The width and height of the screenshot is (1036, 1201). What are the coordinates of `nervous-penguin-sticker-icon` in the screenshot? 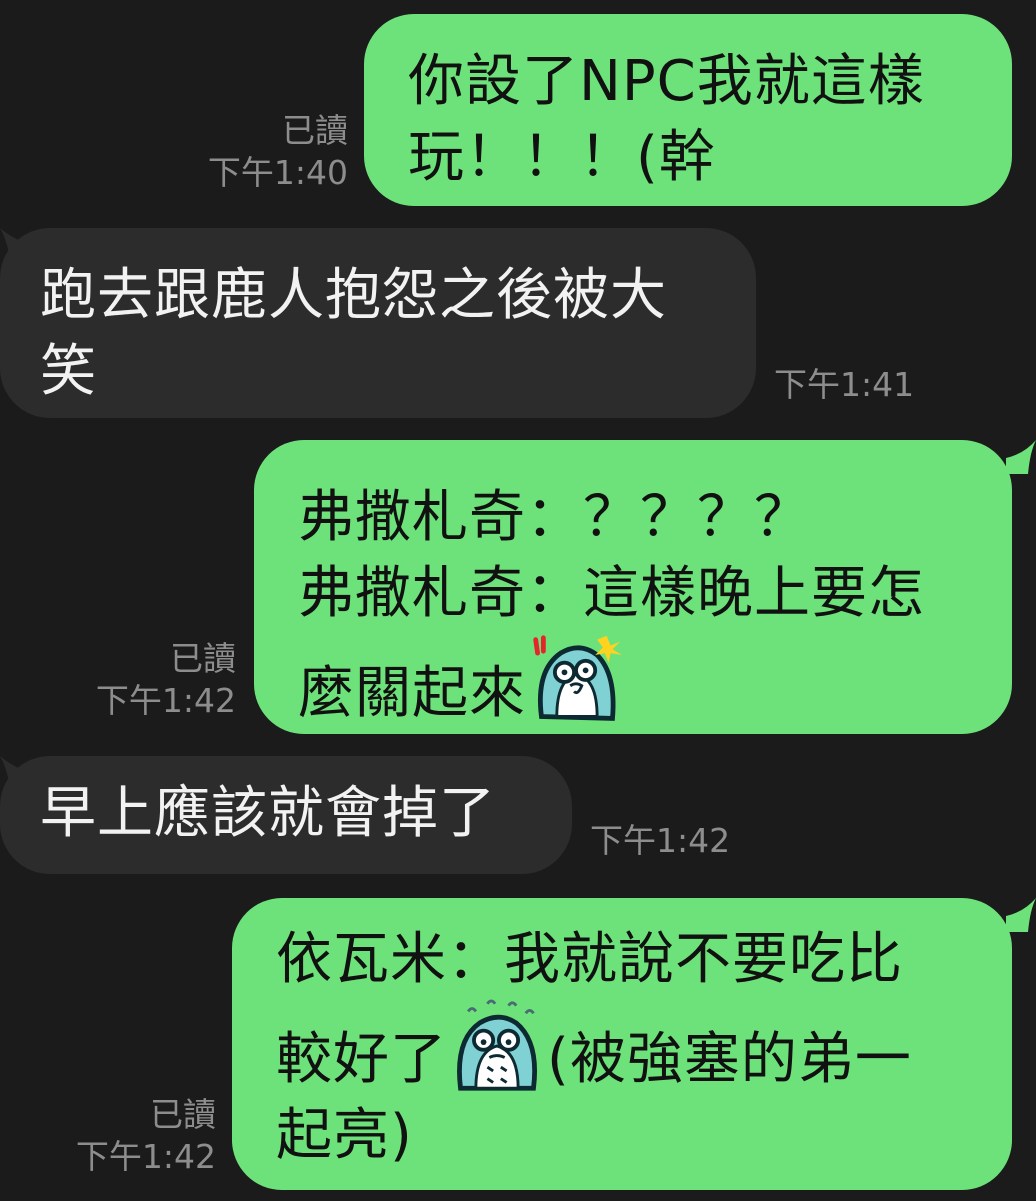 It's located at (497, 1045).